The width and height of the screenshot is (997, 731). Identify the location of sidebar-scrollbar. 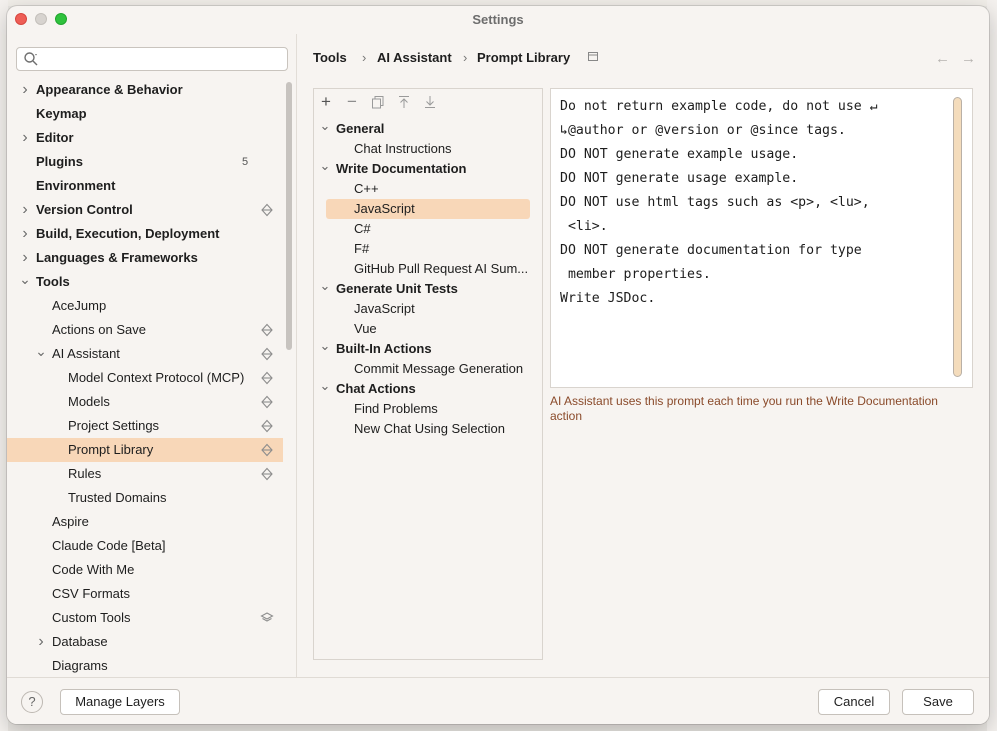
(289, 216).